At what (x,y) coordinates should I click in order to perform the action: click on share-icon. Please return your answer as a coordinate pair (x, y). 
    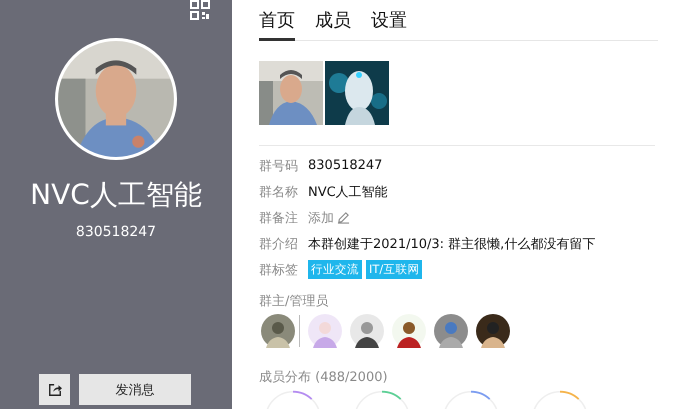
    Looking at the image, I should click on (55, 389).